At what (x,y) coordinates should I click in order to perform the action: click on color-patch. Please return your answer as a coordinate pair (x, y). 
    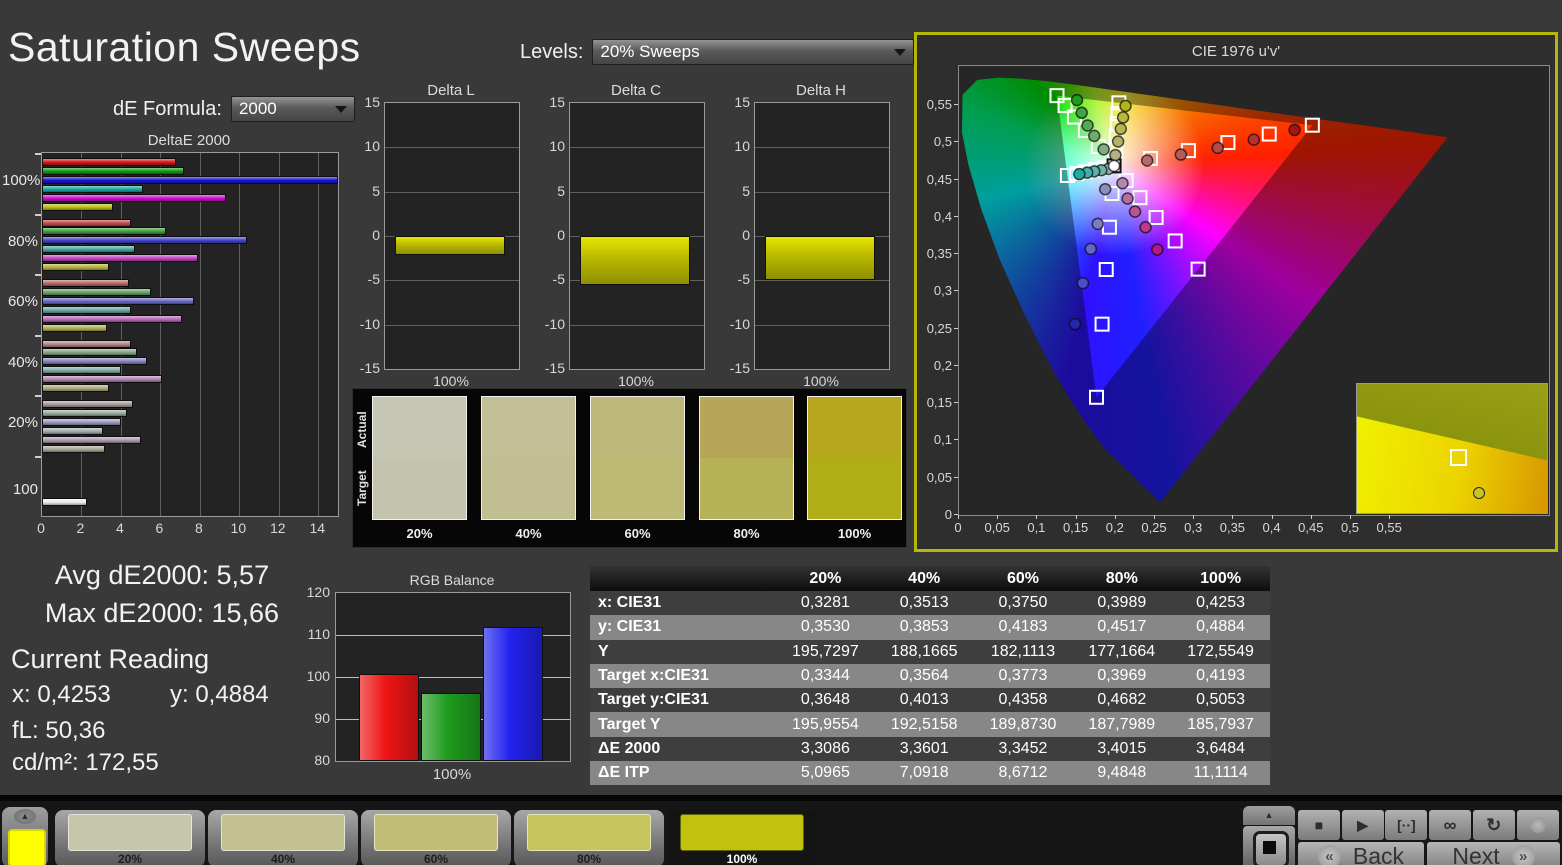
    Looking at the image, I should click on (854, 458).